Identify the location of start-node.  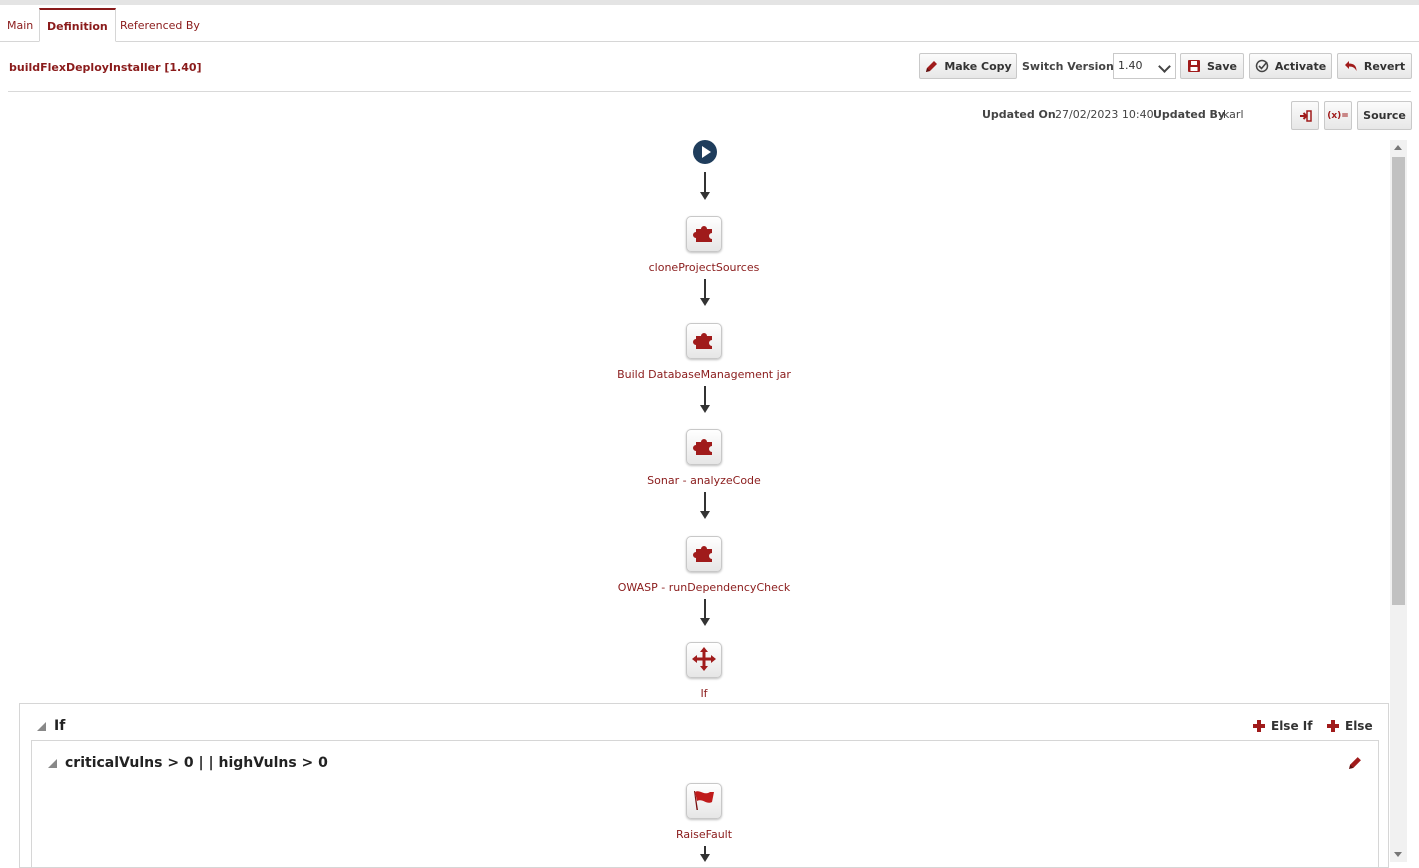
(705, 152).